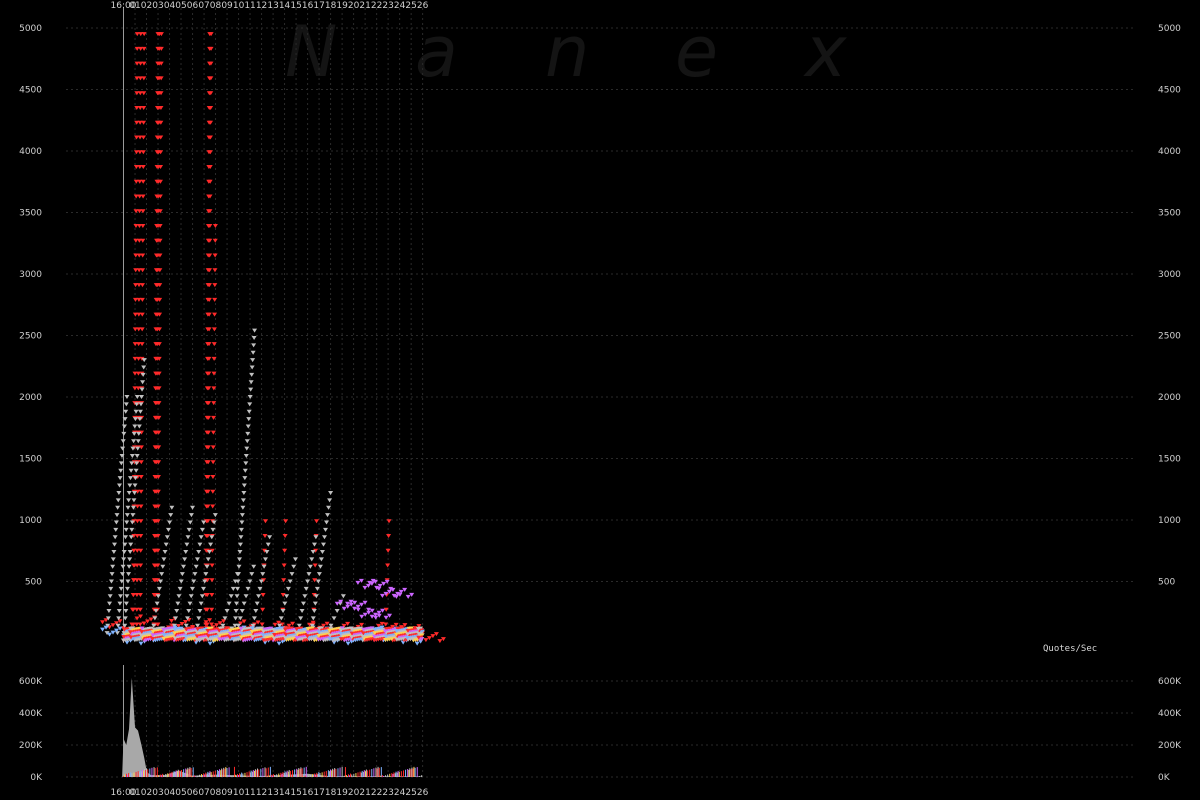 Image resolution: width=1200 pixels, height=800 pixels. I want to click on x-tick-label-bottom: 14, so click(285, 793).